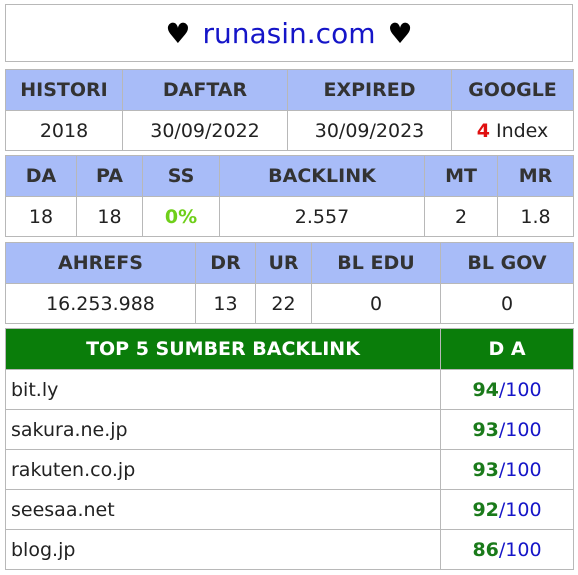 Image resolution: width=578 pixels, height=575 pixels. What do you see at coordinates (535, 216) in the screenshot?
I see `mr-value: 1.8` at bounding box center [535, 216].